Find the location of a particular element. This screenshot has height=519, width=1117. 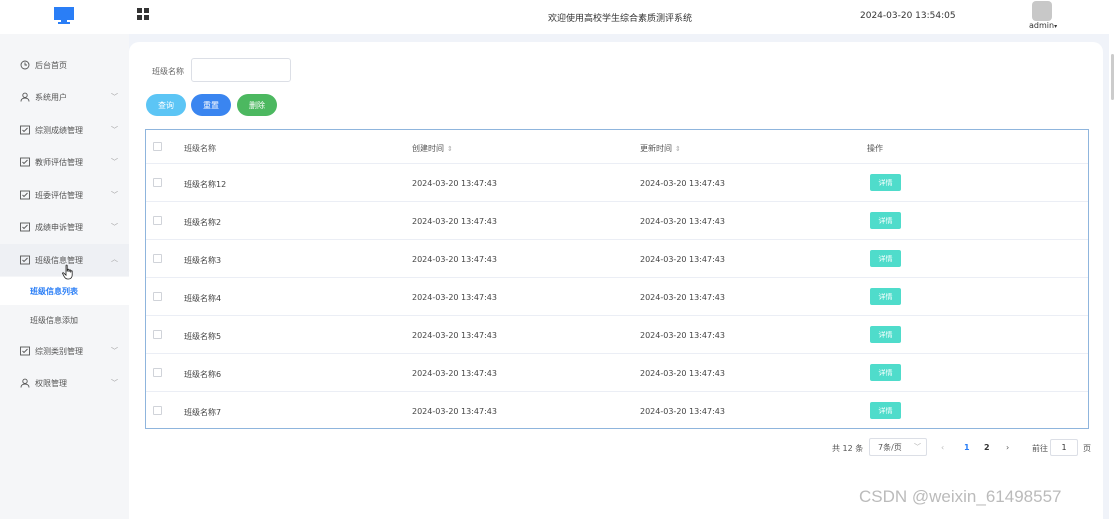

next-page-button: › is located at coordinates (1007, 451).